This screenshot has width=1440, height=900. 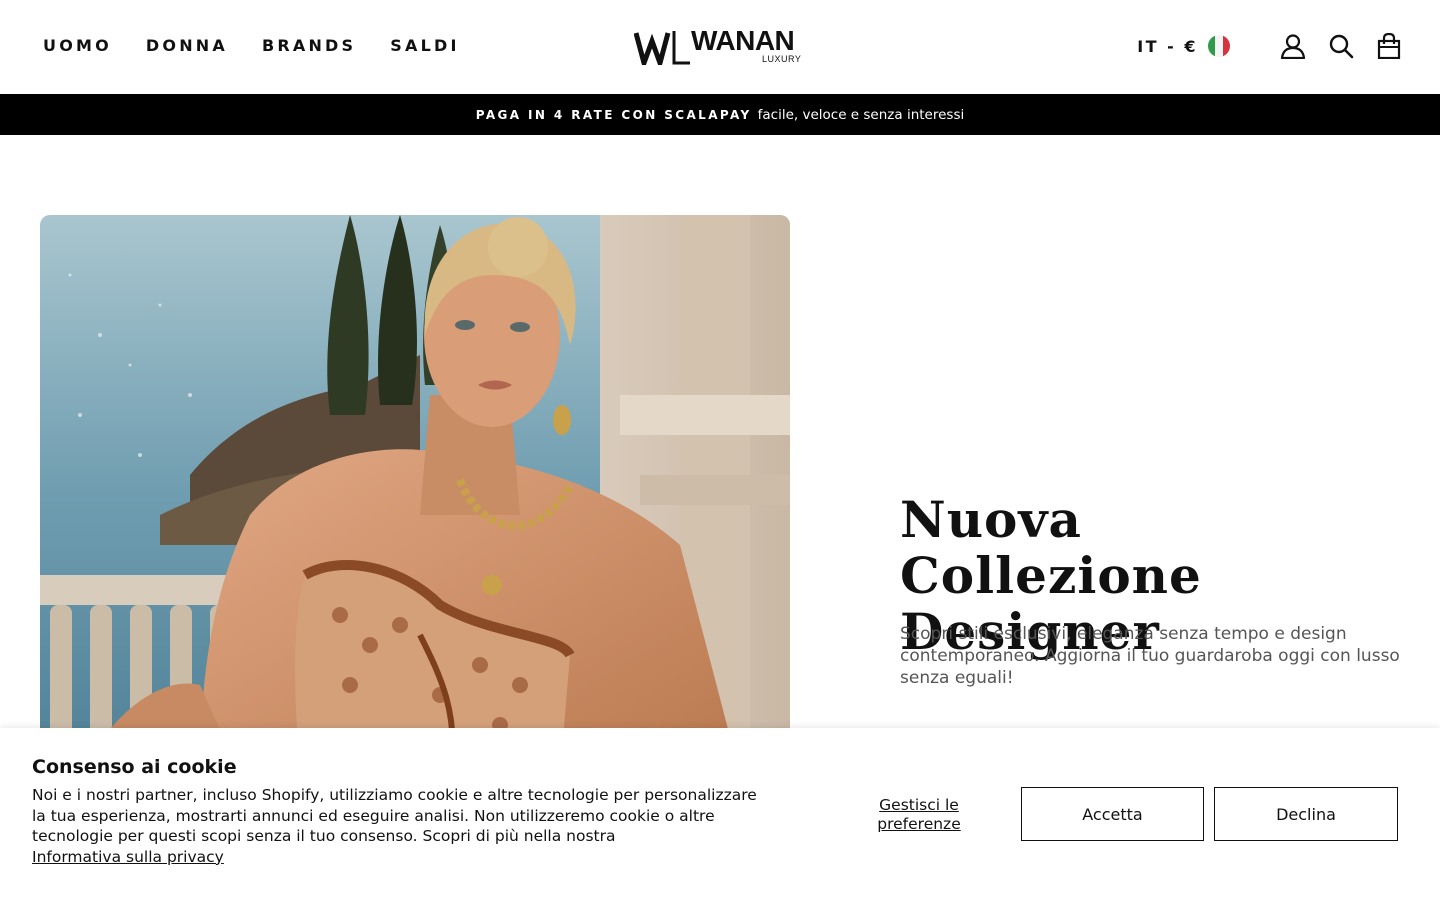 What do you see at coordinates (134, 767) in the screenshot?
I see `cookie-title: Consenso ai cookie` at bounding box center [134, 767].